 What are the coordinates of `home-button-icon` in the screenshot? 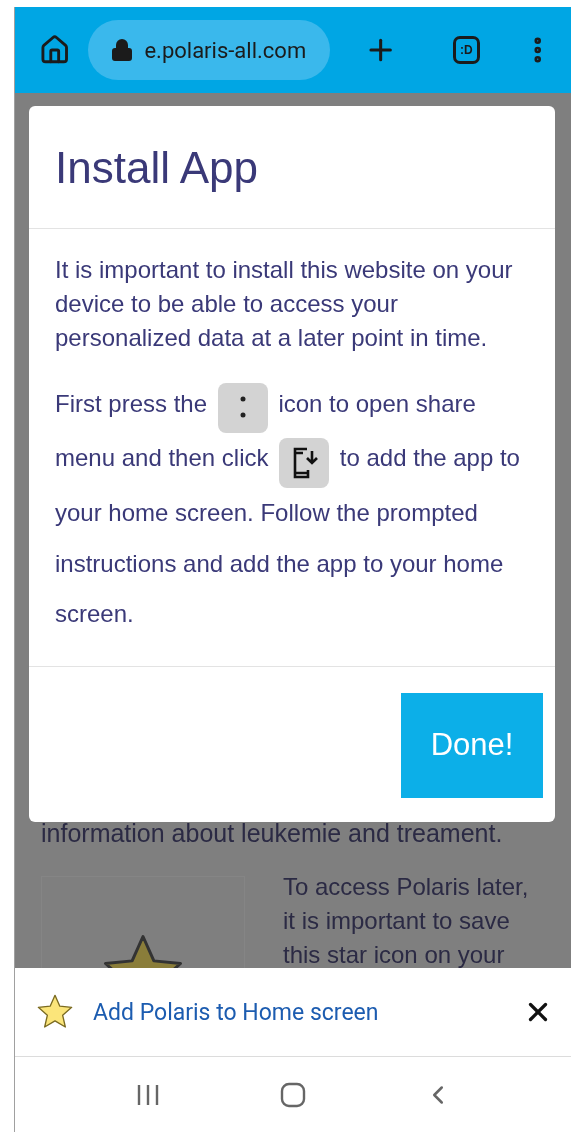 It's located at (293, 1094).